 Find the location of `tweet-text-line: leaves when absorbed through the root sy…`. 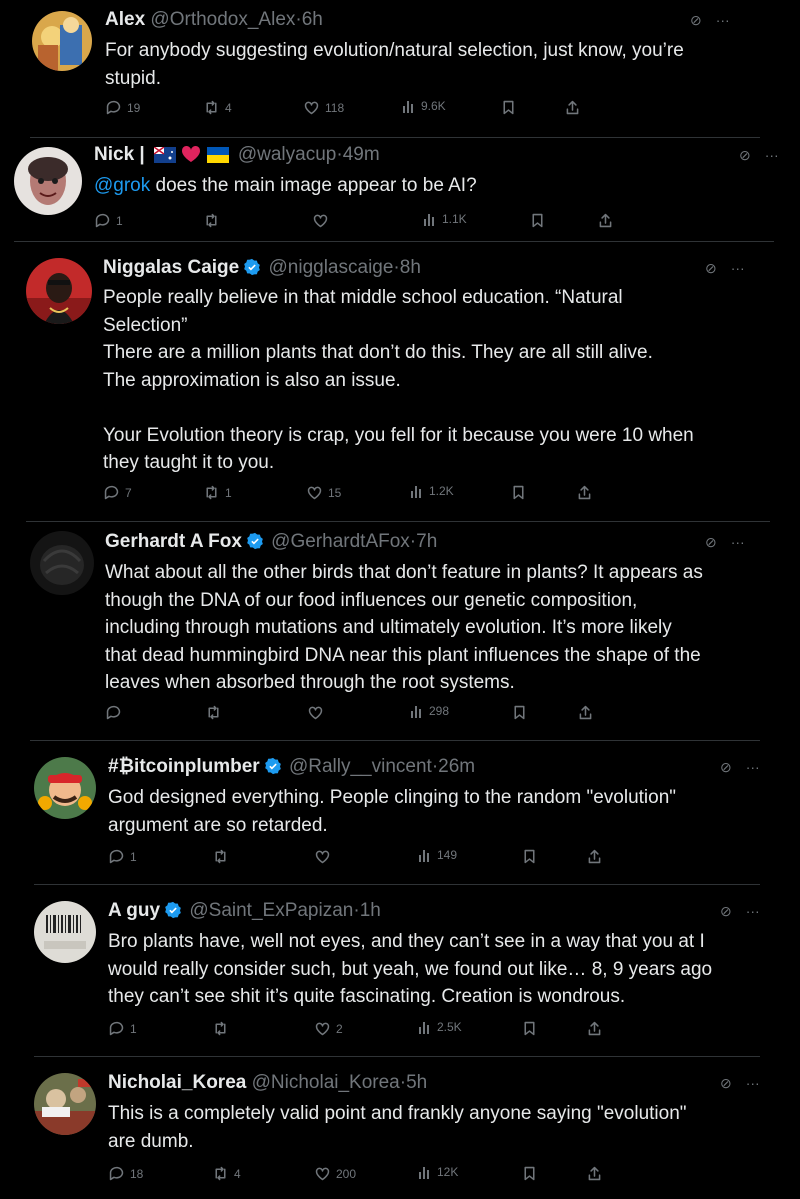

tweet-text-line: leaves when absorbed through the root sy… is located at coordinates (310, 682).